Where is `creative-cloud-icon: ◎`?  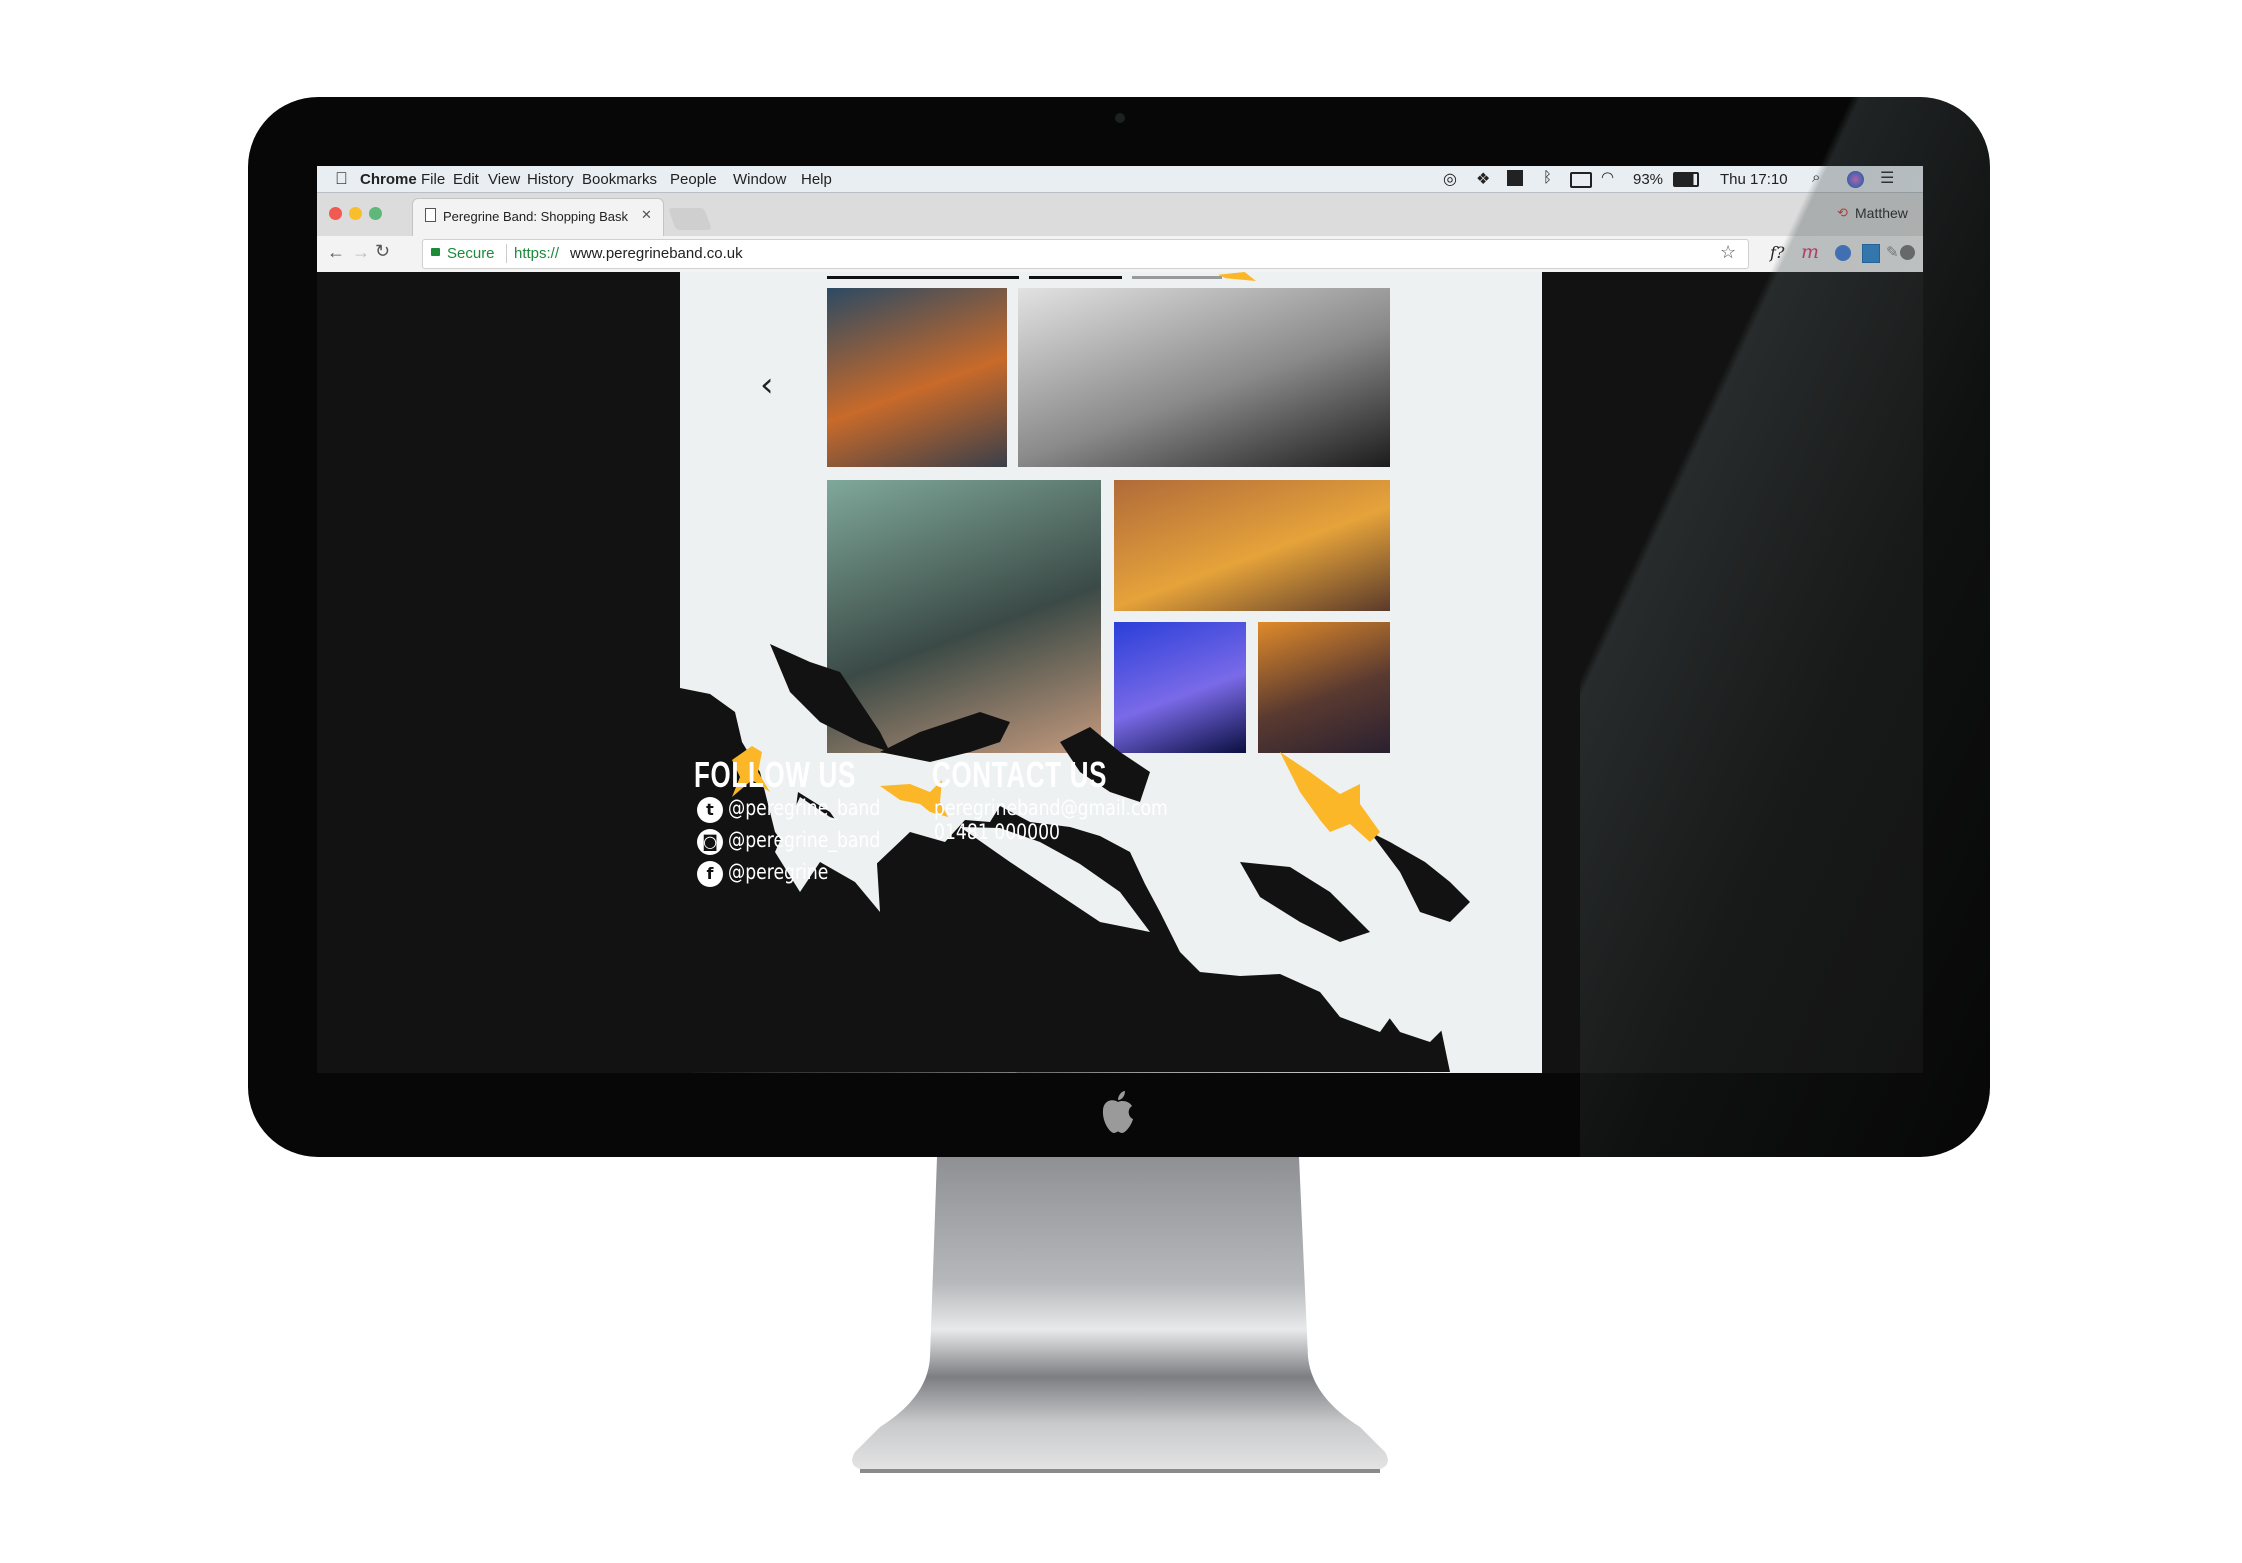
creative-cloud-icon: ◎ is located at coordinates (1450, 179).